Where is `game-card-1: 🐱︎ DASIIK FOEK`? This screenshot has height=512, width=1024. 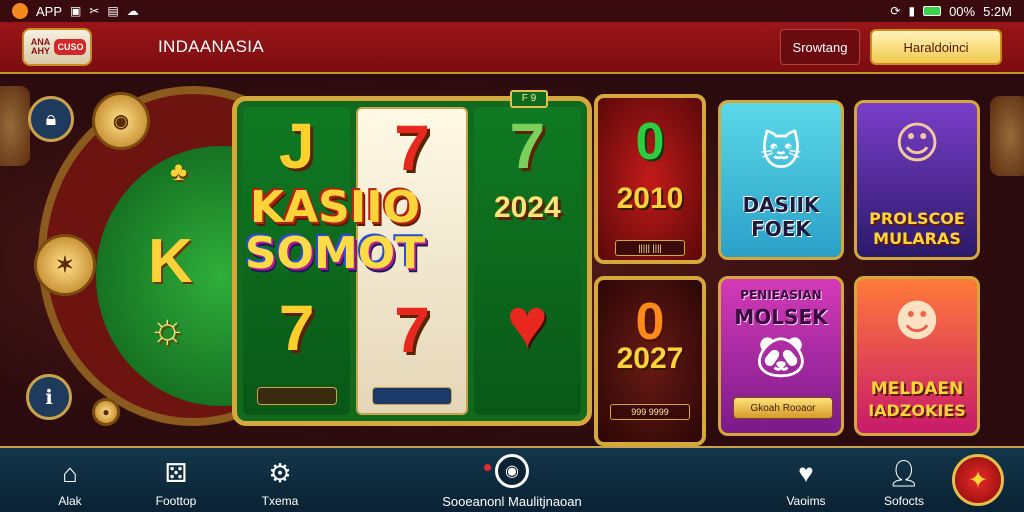
game-card-1: 🐱︎ DASIIK FOEK is located at coordinates (781, 180).